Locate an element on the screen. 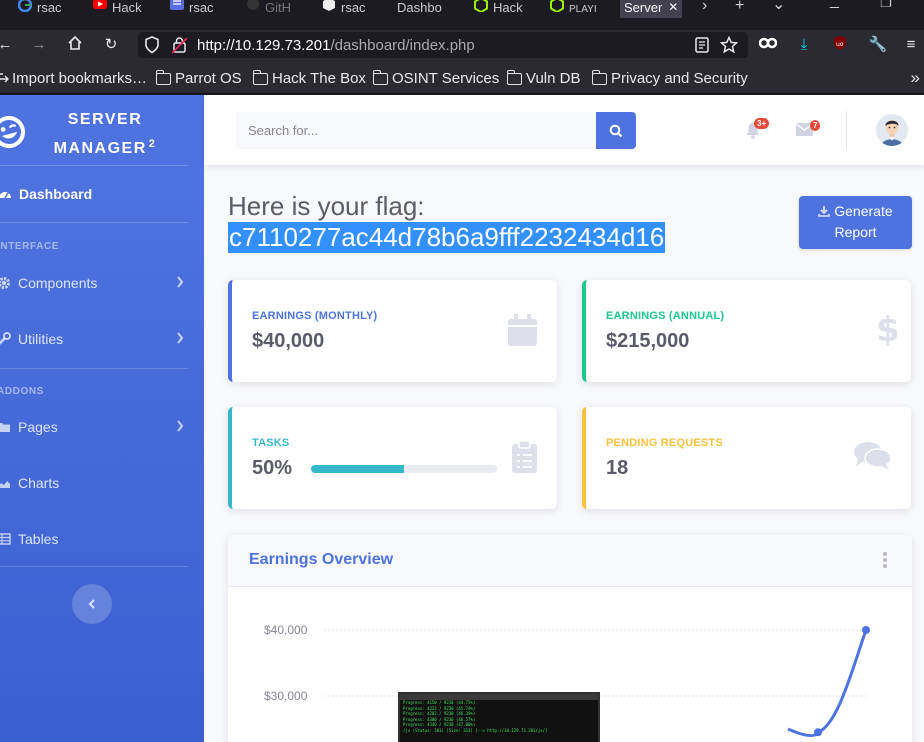 This screenshot has width=924, height=742. new-tab-icon: + is located at coordinates (739, 7).